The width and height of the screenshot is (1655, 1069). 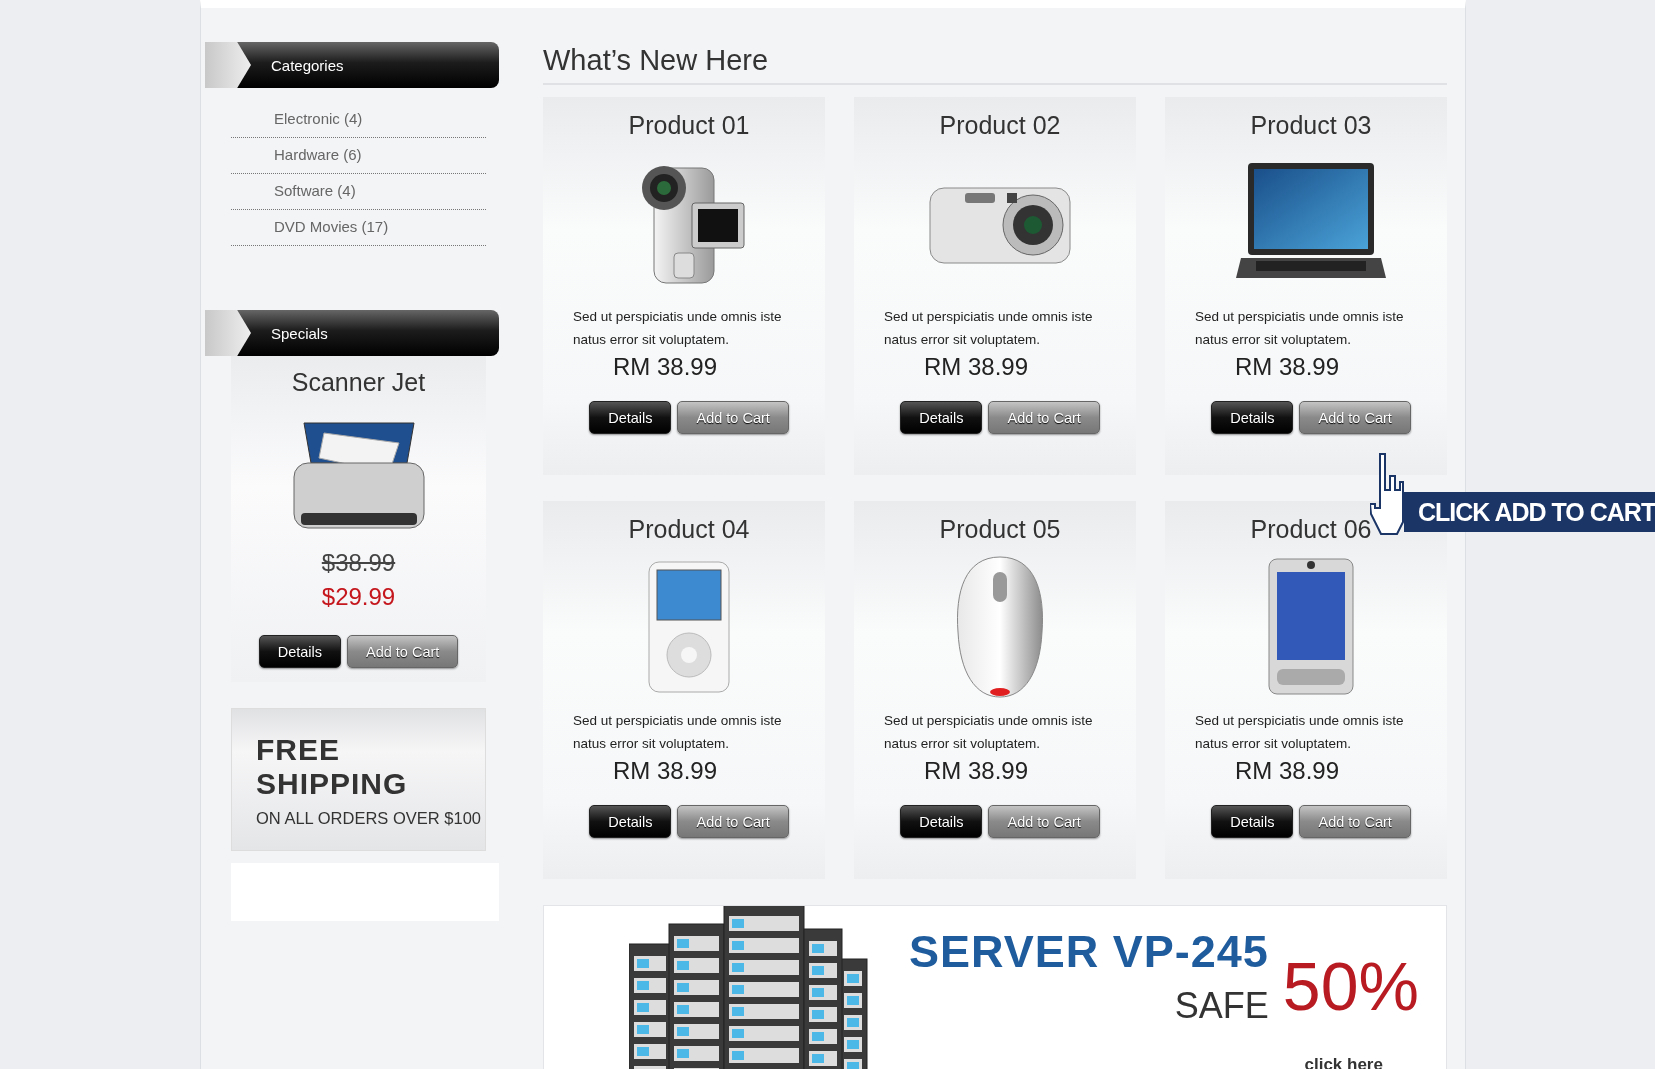 What do you see at coordinates (689, 125) in the screenshot?
I see `product-name: Product 01` at bounding box center [689, 125].